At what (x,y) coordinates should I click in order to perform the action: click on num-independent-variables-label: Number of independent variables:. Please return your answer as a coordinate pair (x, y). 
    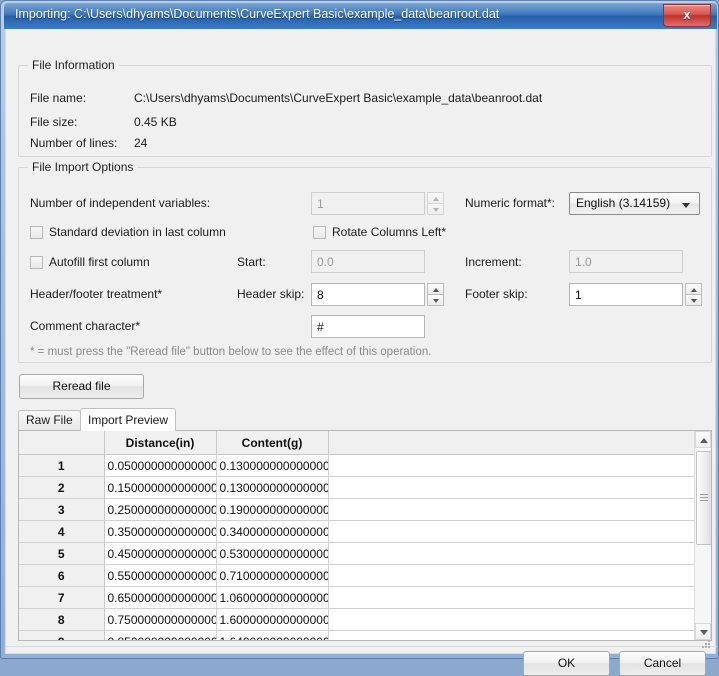
    Looking at the image, I should click on (120, 203).